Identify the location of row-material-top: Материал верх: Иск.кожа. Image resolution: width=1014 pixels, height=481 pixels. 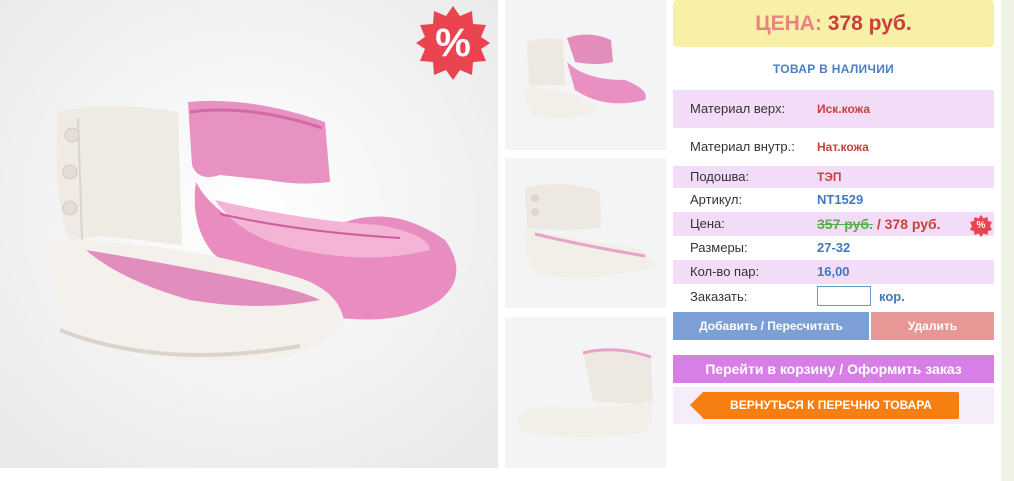
(833, 109).